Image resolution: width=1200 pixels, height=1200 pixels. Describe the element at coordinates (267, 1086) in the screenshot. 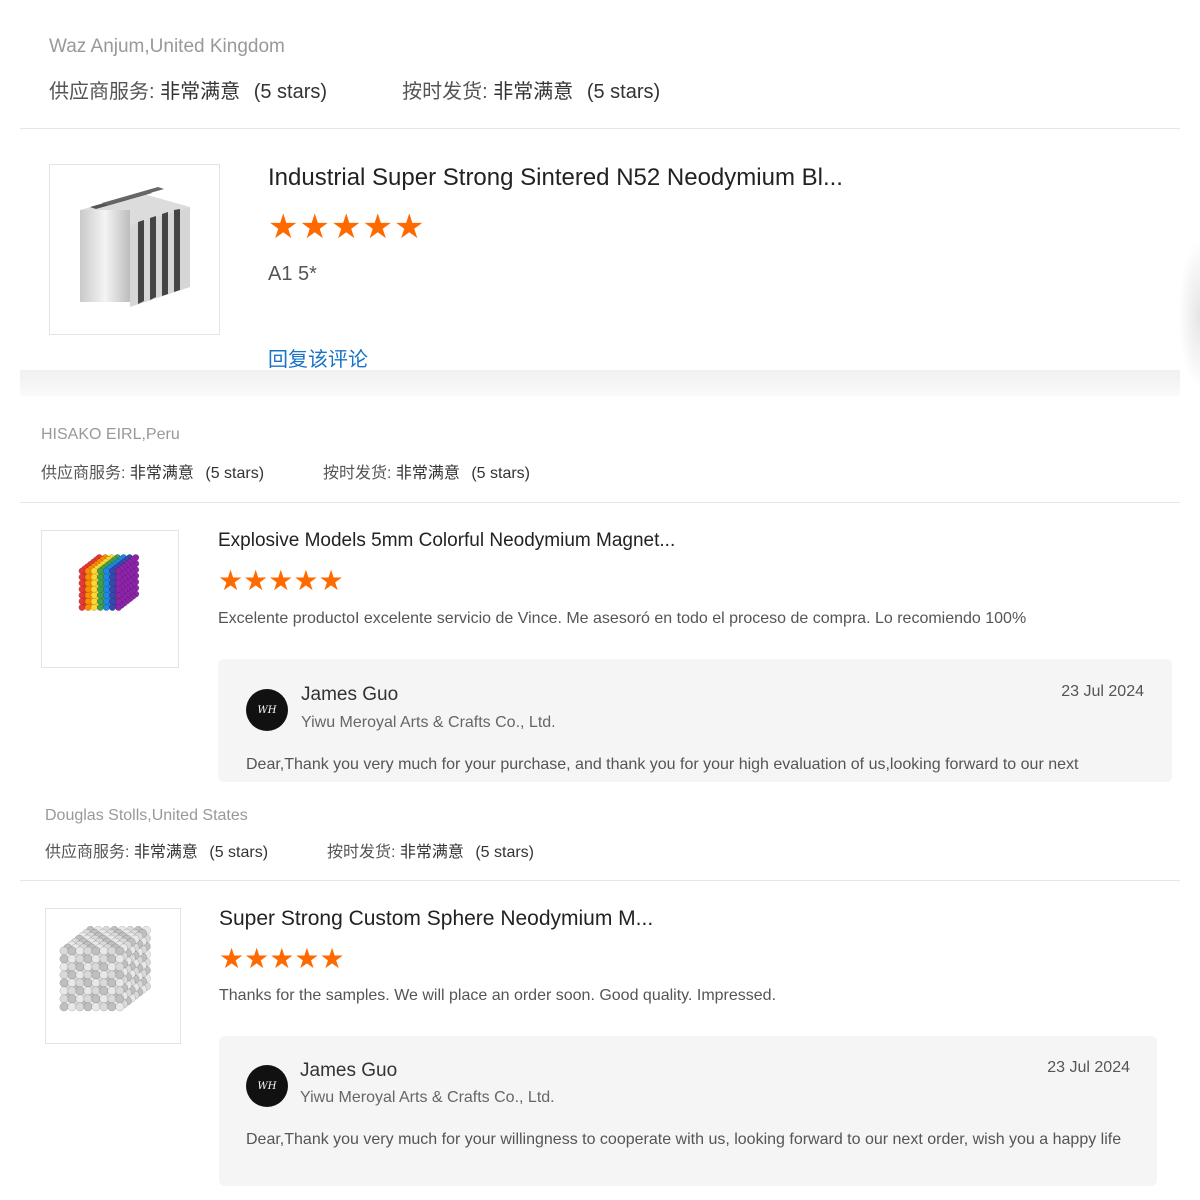

I see `avatar: WH` at that location.